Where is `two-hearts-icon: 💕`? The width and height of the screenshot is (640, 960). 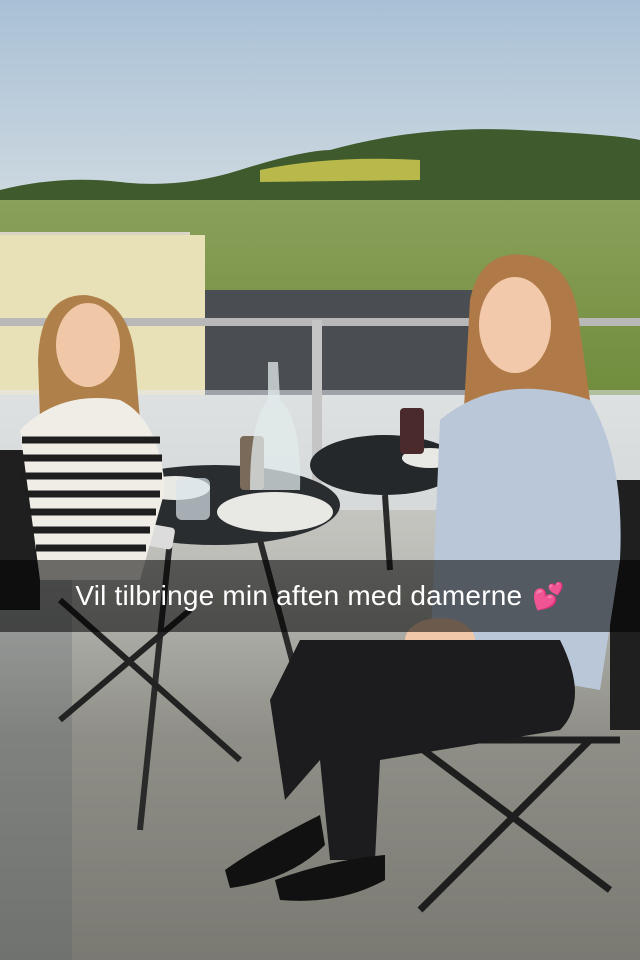 two-hearts-icon: 💕 is located at coordinates (548, 595).